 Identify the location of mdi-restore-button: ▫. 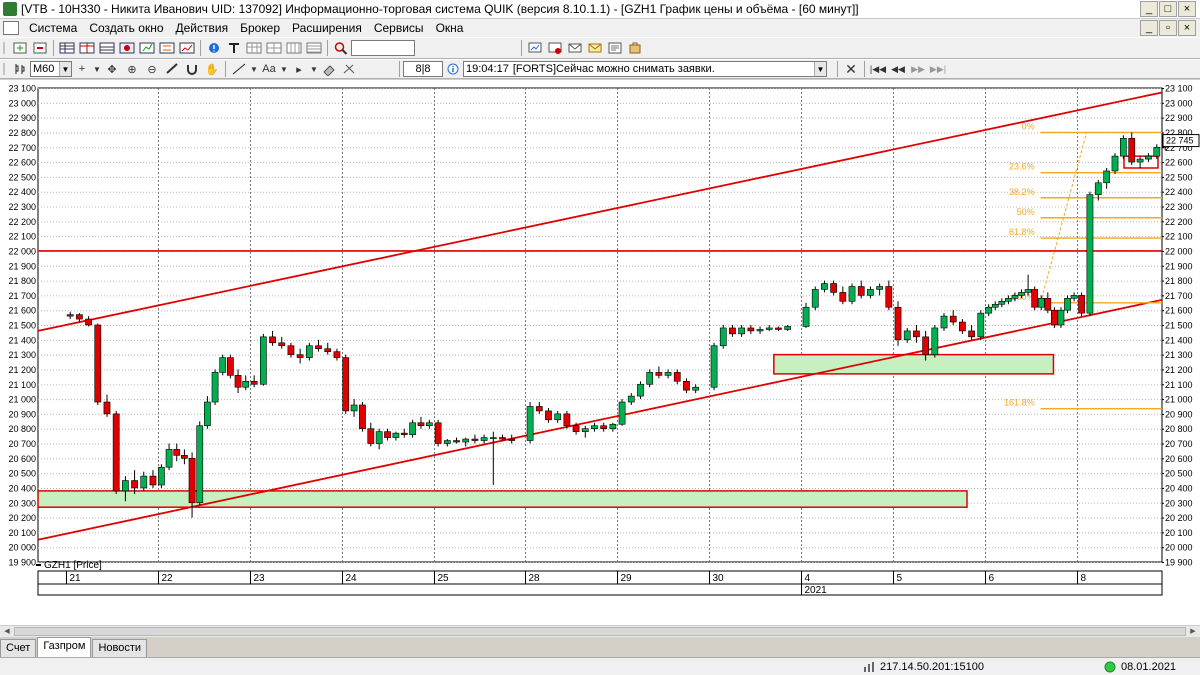
(1168, 28).